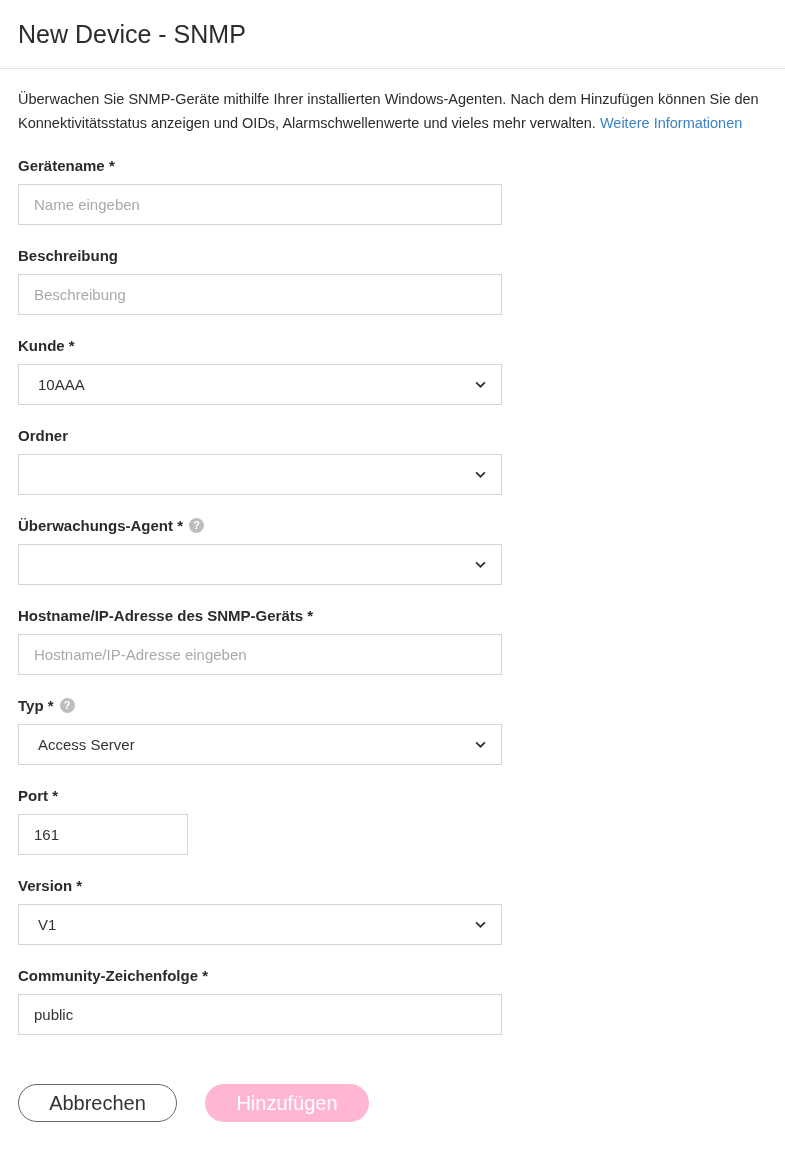 The image size is (785, 1157). What do you see at coordinates (50, 885) in the screenshot?
I see `field-label: Version *` at bounding box center [50, 885].